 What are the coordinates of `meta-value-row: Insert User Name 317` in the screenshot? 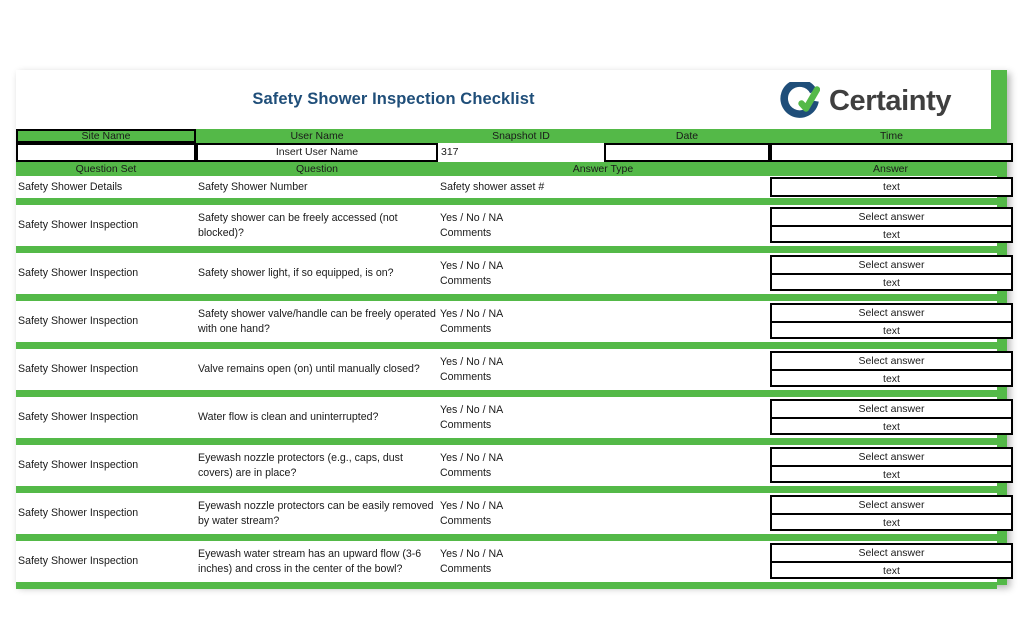 It's located at (514, 152).